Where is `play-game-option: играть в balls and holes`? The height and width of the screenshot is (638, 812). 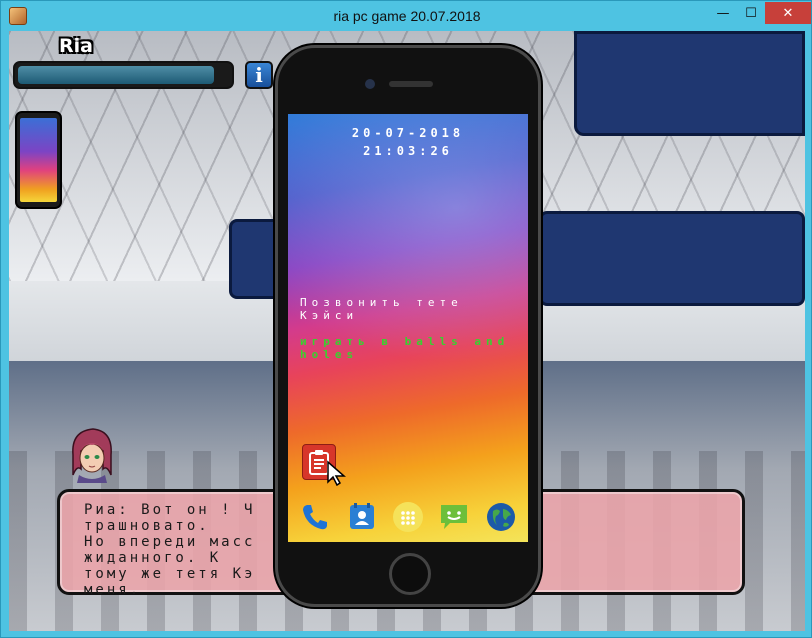
play-game-option: играть в balls and holes is located at coordinates (410, 348).